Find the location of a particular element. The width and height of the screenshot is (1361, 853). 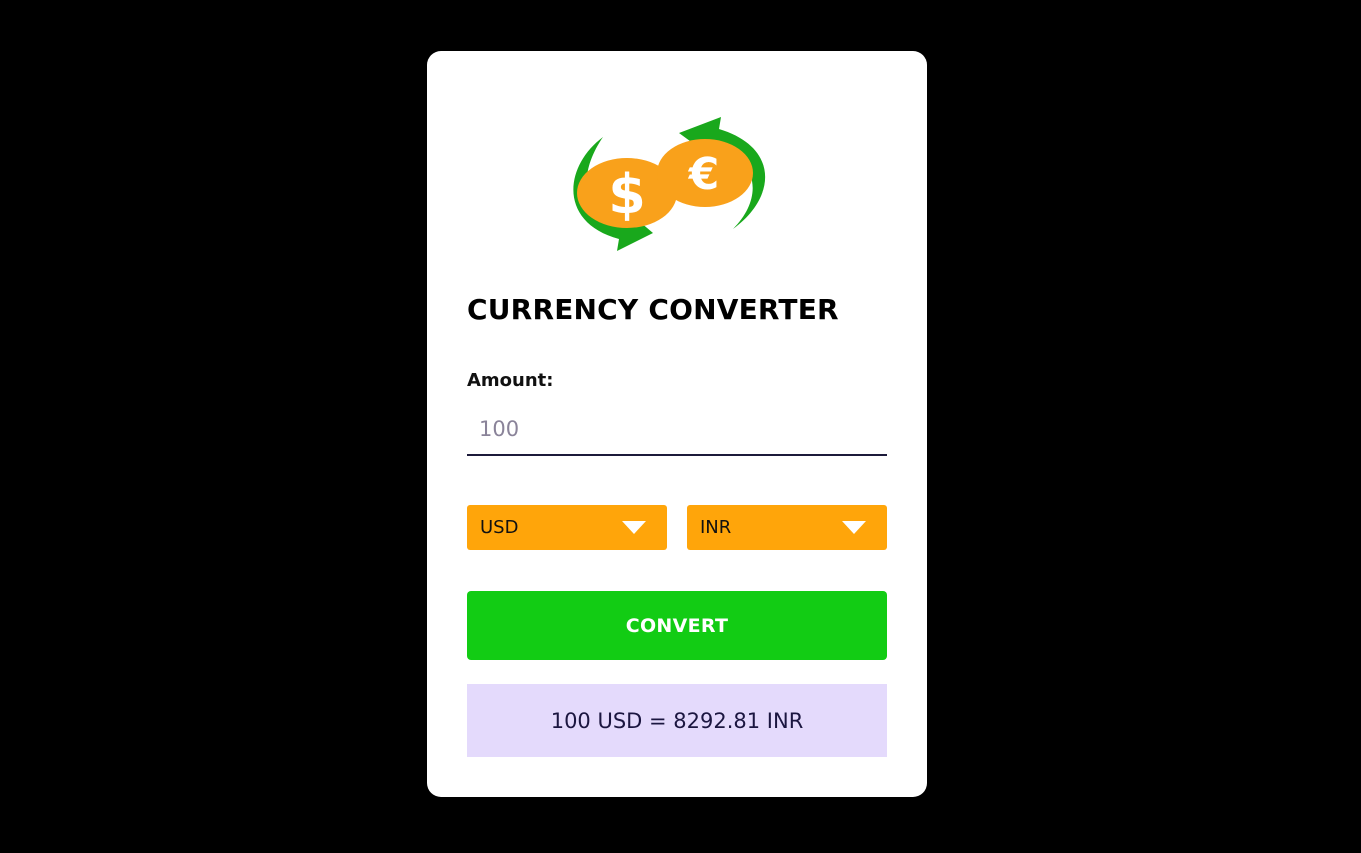

from-currency-select: USD is located at coordinates (567, 527).